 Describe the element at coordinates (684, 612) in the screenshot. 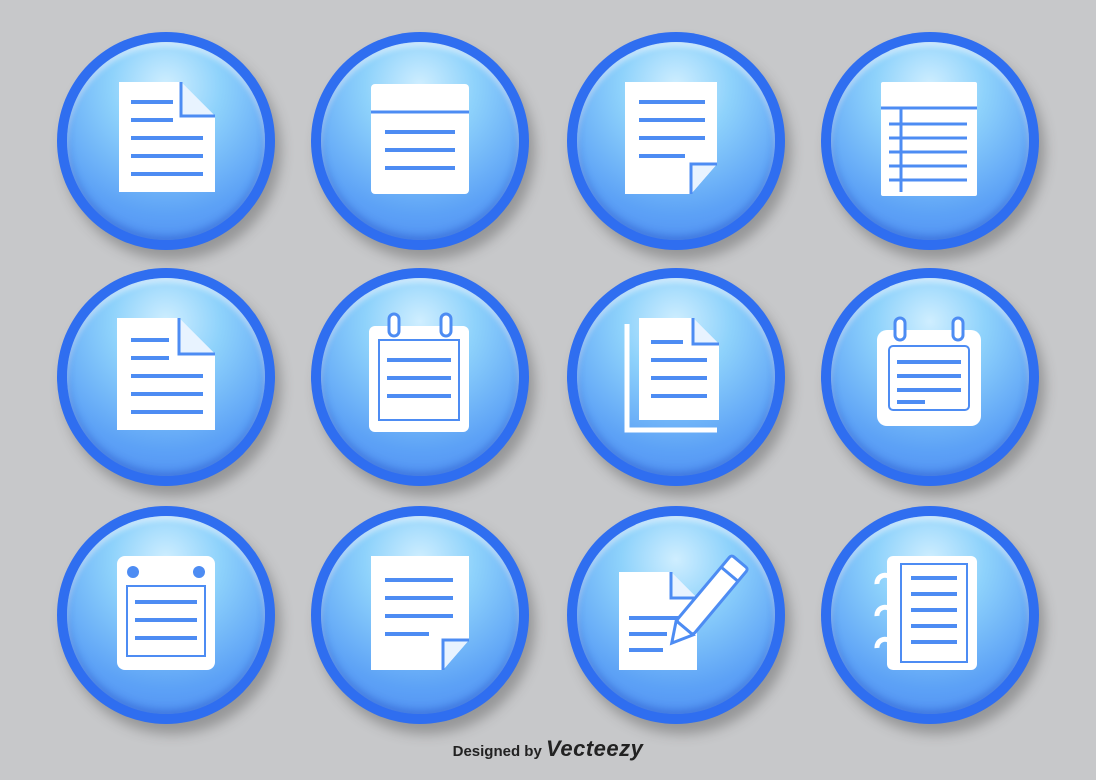

I see `document-pencil-edit-icon` at that location.